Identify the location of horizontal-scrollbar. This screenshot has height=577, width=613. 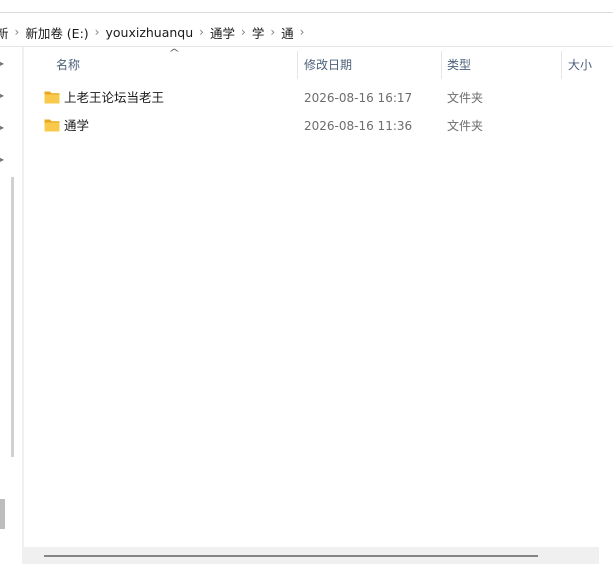
(311, 555).